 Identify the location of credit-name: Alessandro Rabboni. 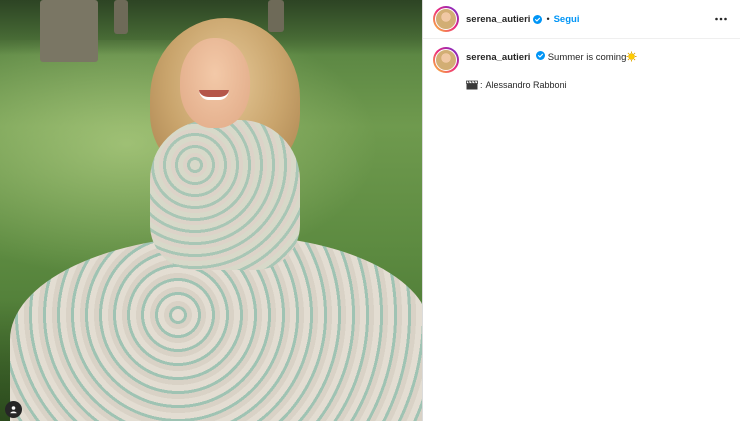
(526, 85).